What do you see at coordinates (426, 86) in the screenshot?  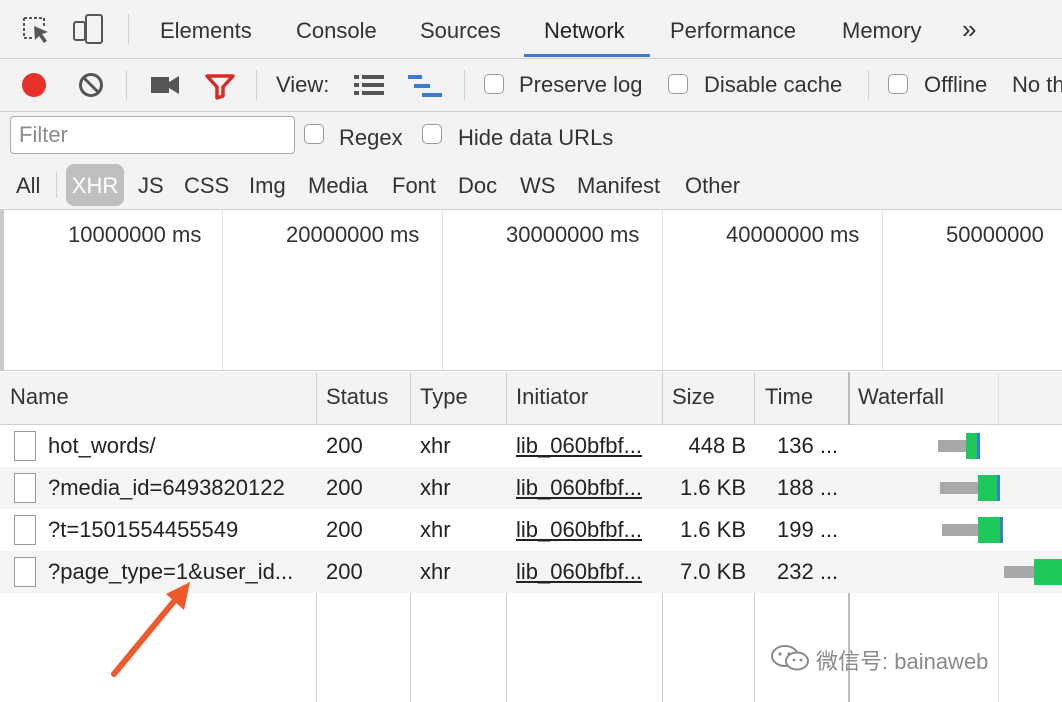 I see `waterfall-view-icon` at bounding box center [426, 86].